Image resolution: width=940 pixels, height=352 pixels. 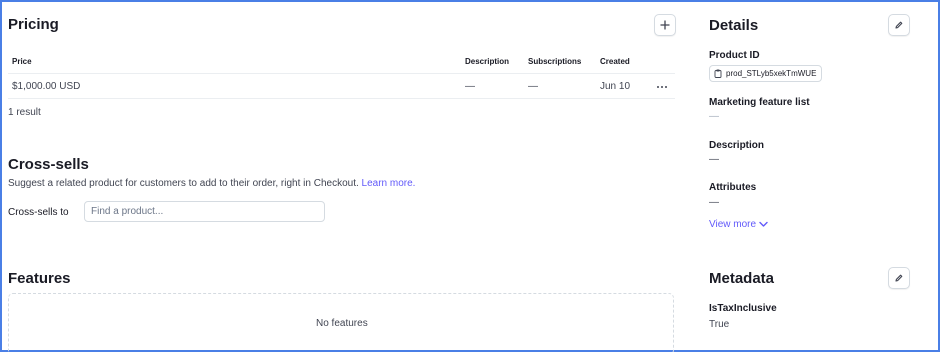 I want to click on metadata-title: Metadata, so click(x=742, y=278).